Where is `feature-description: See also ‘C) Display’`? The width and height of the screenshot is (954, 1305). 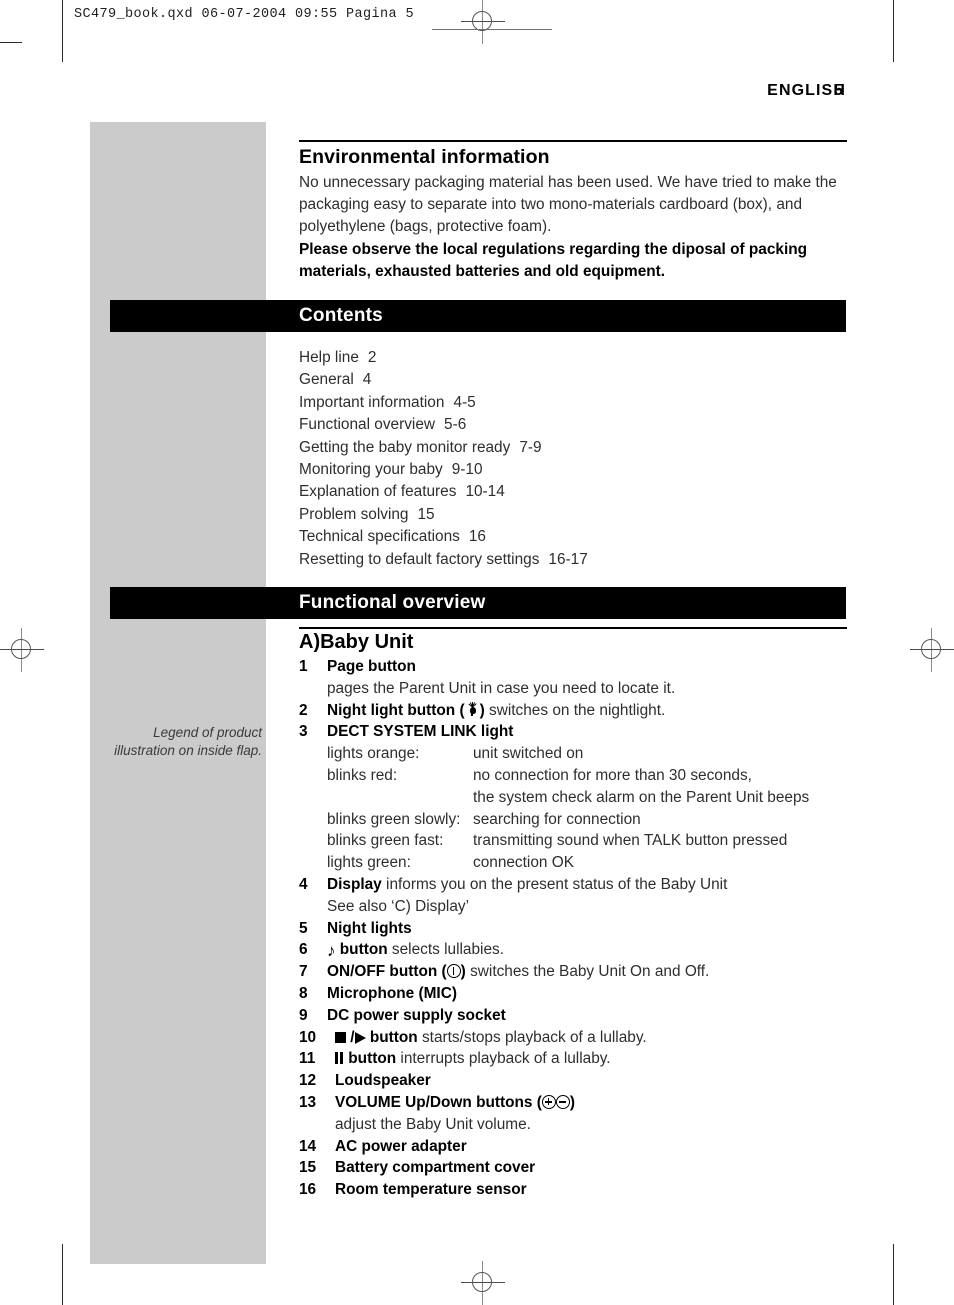
feature-description: See also ‘C) Display’ is located at coordinates (398, 906).